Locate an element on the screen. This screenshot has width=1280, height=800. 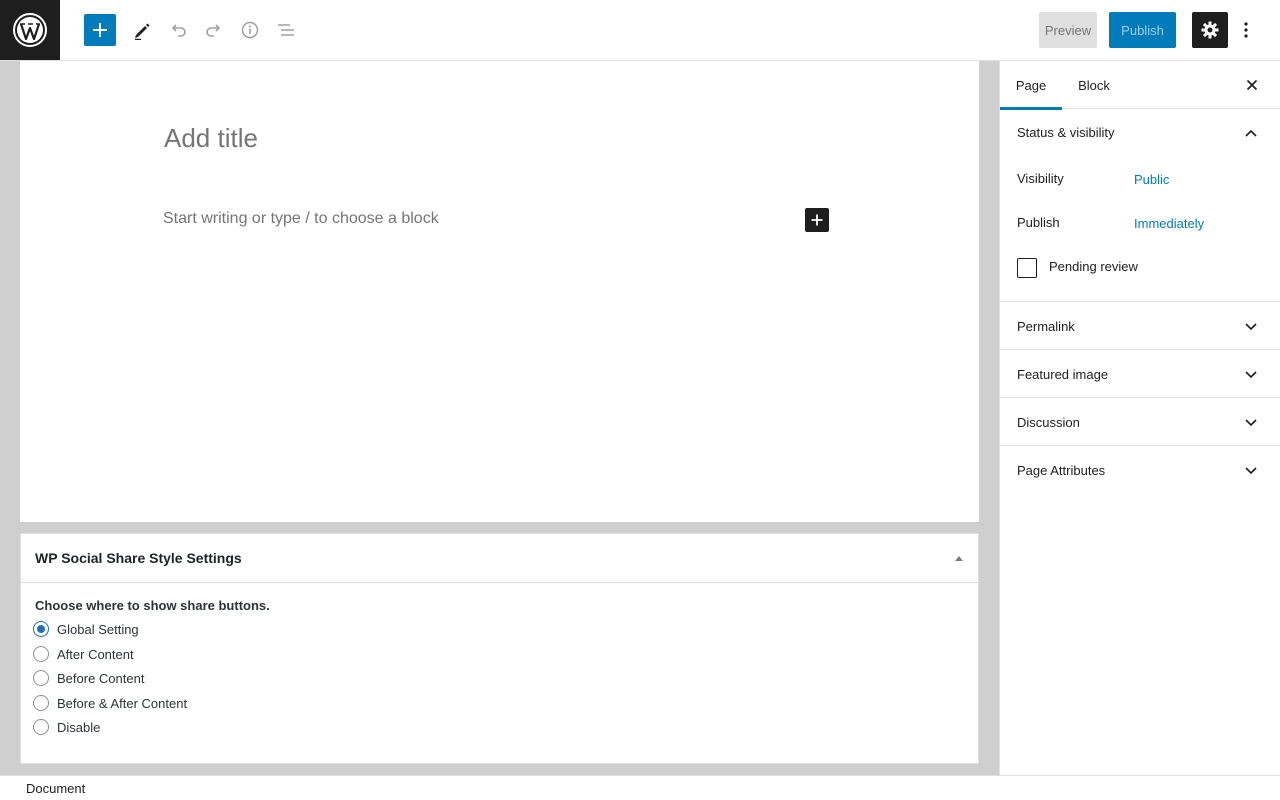
radio-label: After Content is located at coordinates (95, 654).